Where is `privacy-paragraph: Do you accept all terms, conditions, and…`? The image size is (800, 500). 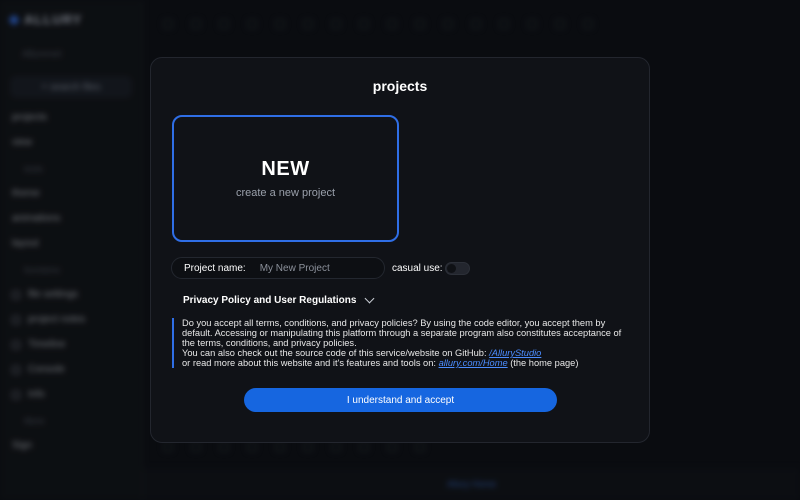
privacy-paragraph: Do you accept all terms, conditions, and… is located at coordinates (402, 333).